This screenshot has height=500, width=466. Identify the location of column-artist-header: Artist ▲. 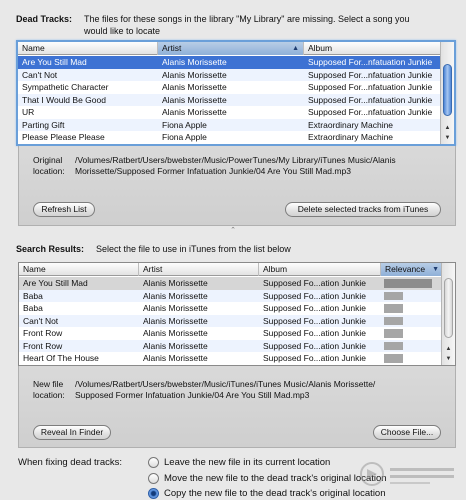
(231, 48).